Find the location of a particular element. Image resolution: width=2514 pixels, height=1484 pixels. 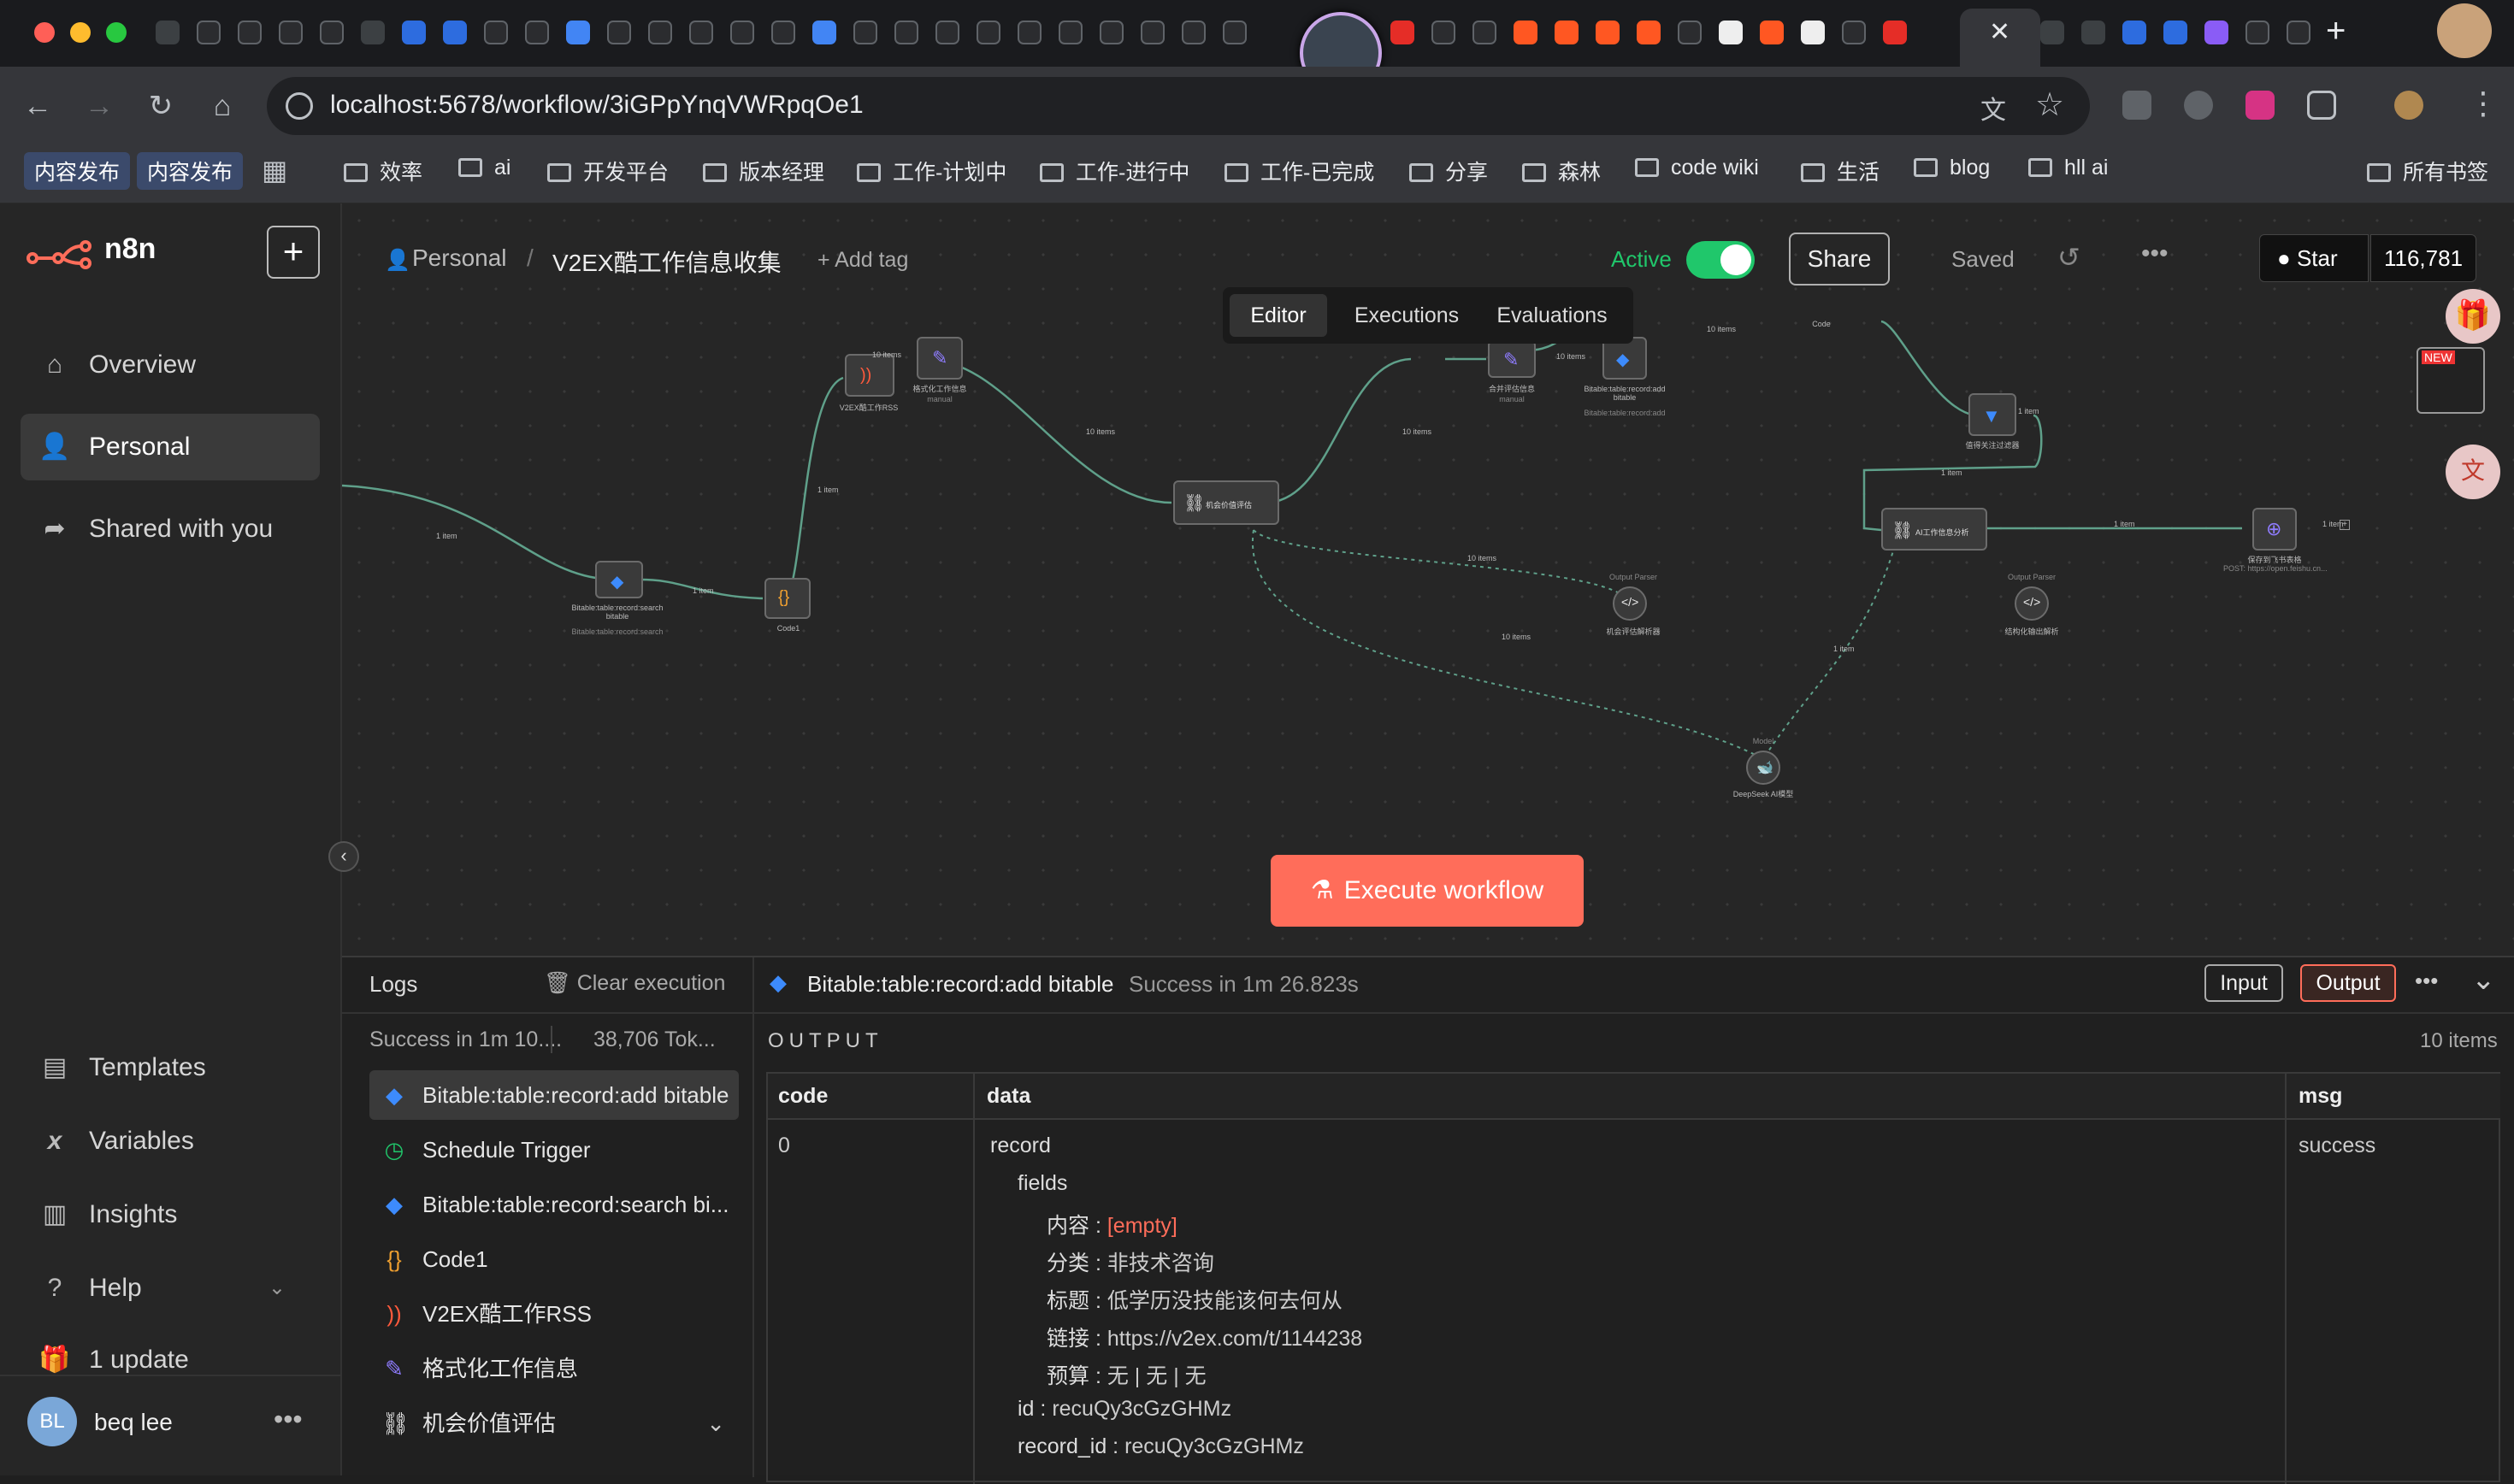

github-star-button: ● Star is located at coordinates (2314, 258).